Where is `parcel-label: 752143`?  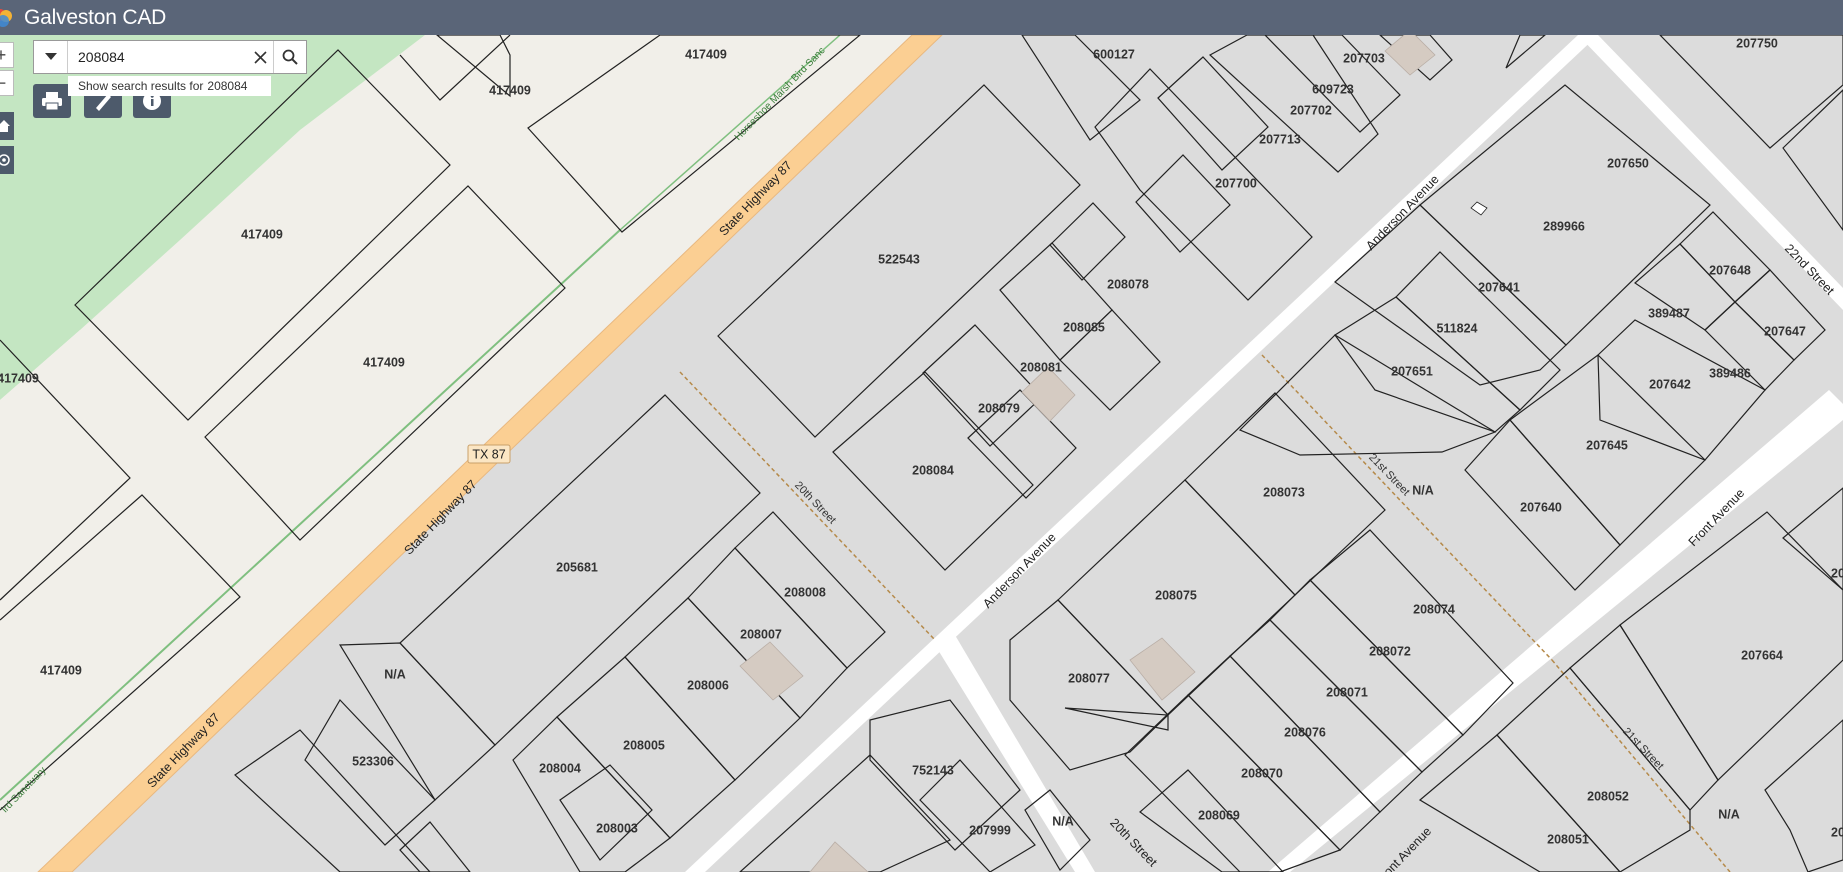
parcel-label: 752143 is located at coordinates (933, 770).